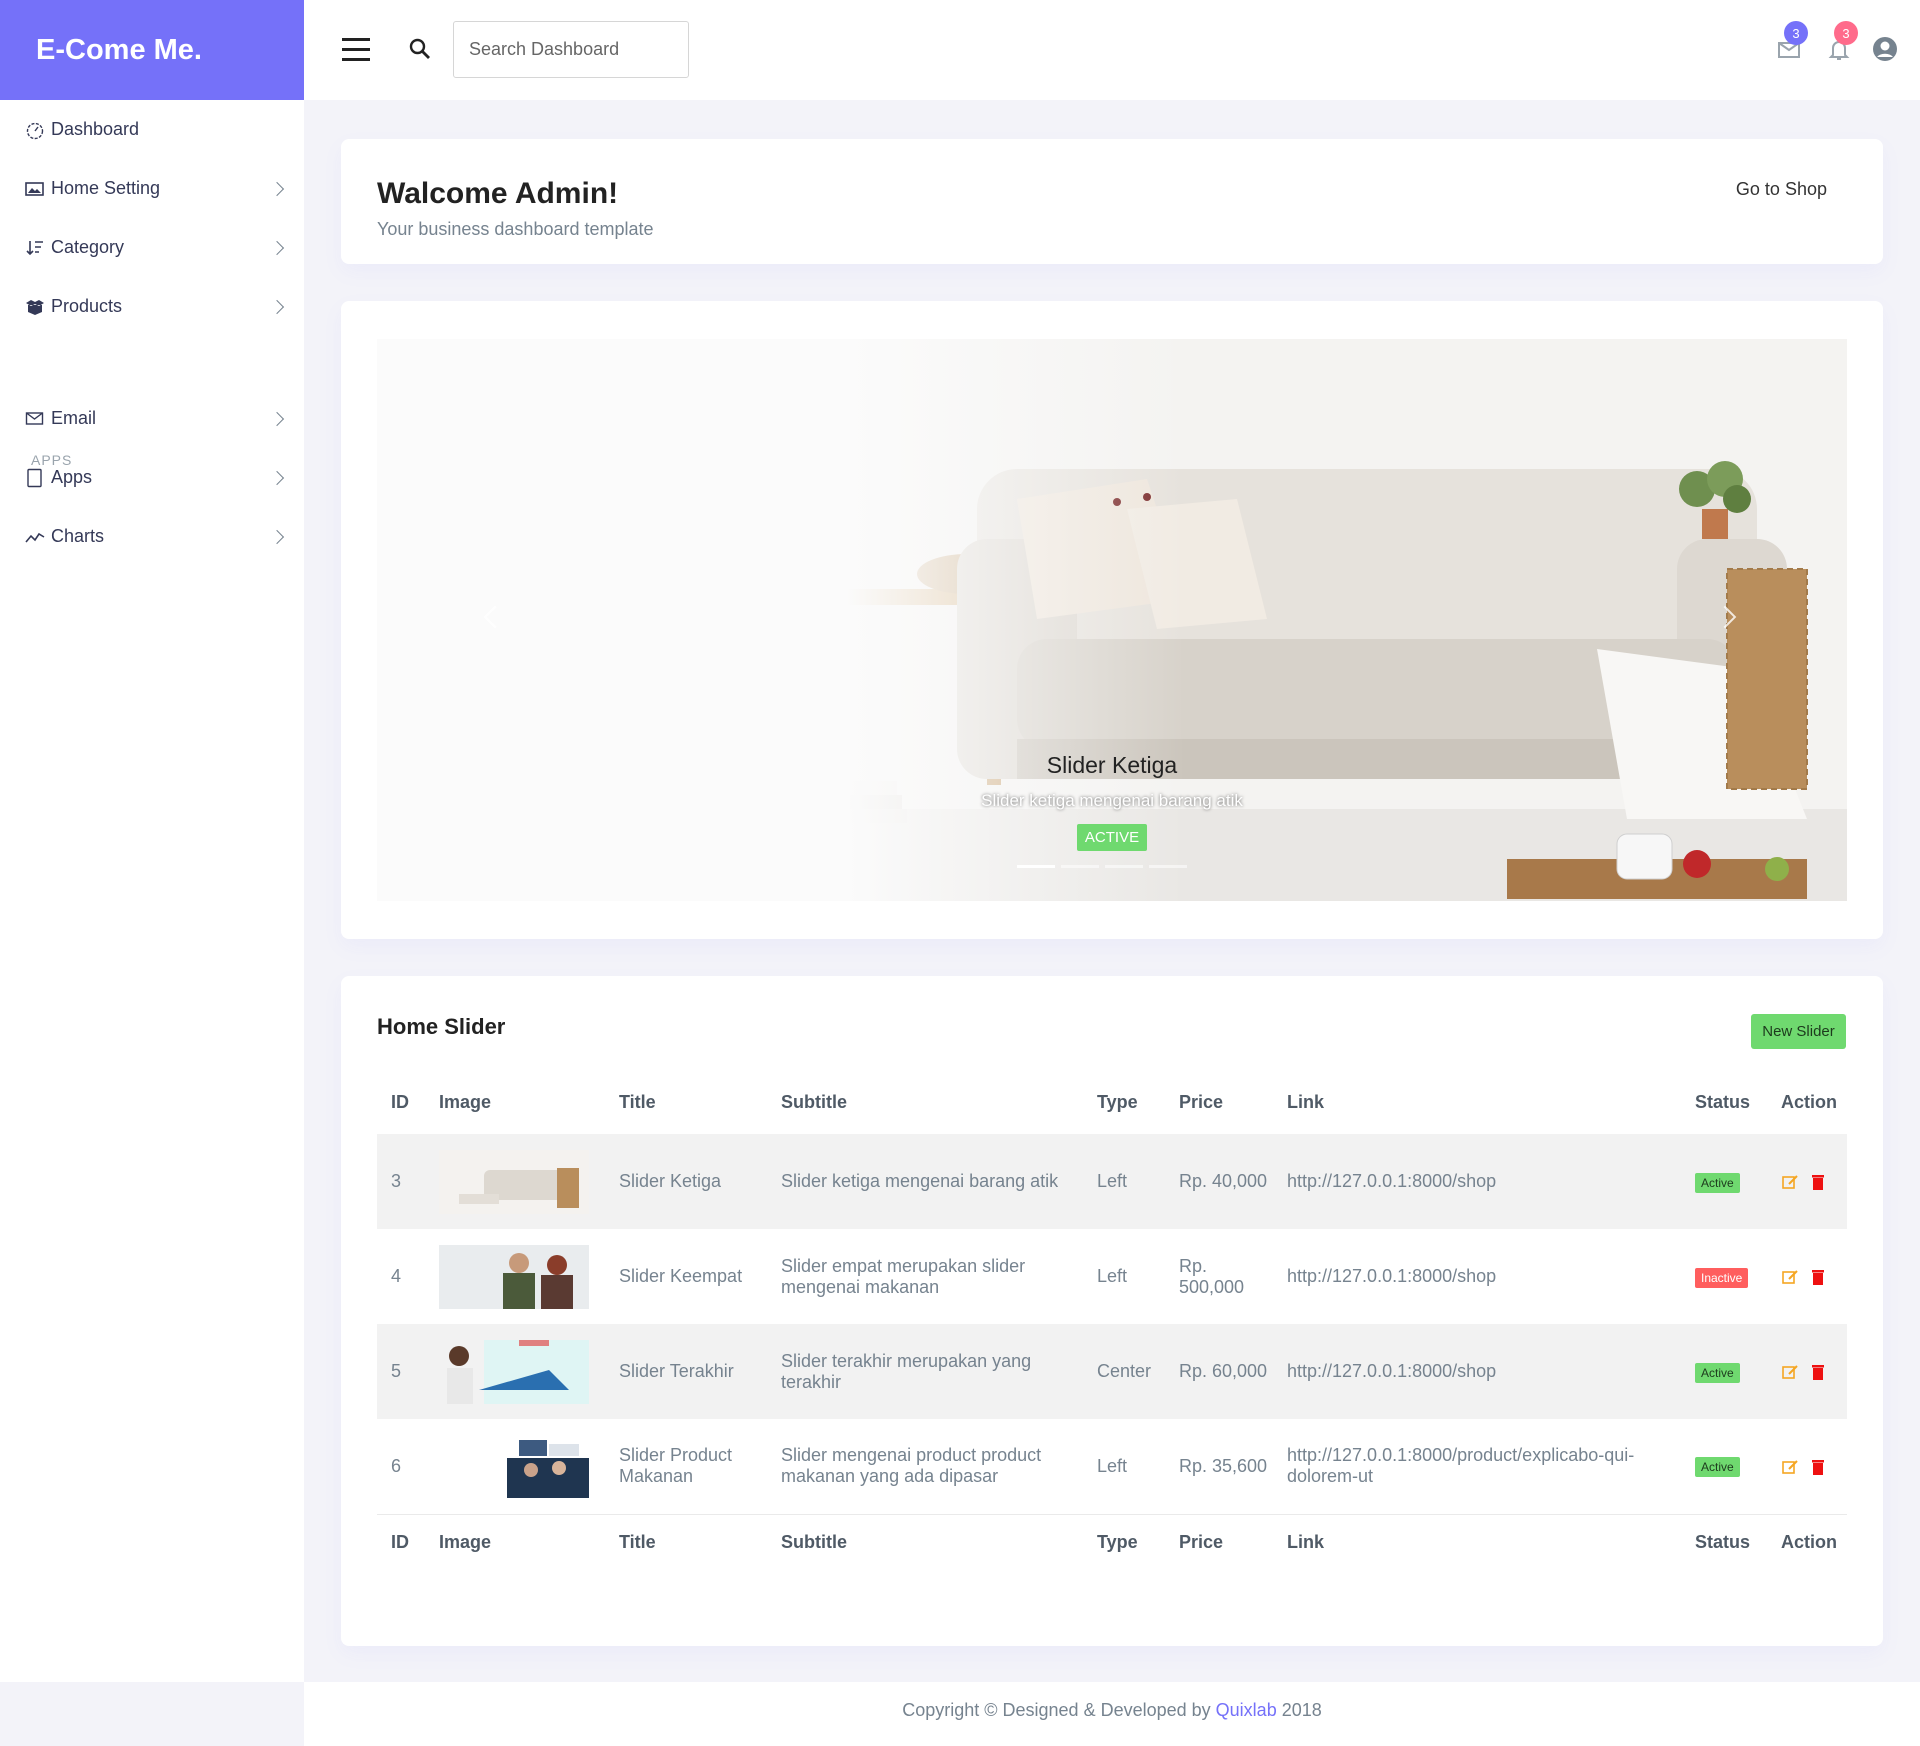  What do you see at coordinates (925, 1102) in the screenshot?
I see `column-header: Subtitle` at bounding box center [925, 1102].